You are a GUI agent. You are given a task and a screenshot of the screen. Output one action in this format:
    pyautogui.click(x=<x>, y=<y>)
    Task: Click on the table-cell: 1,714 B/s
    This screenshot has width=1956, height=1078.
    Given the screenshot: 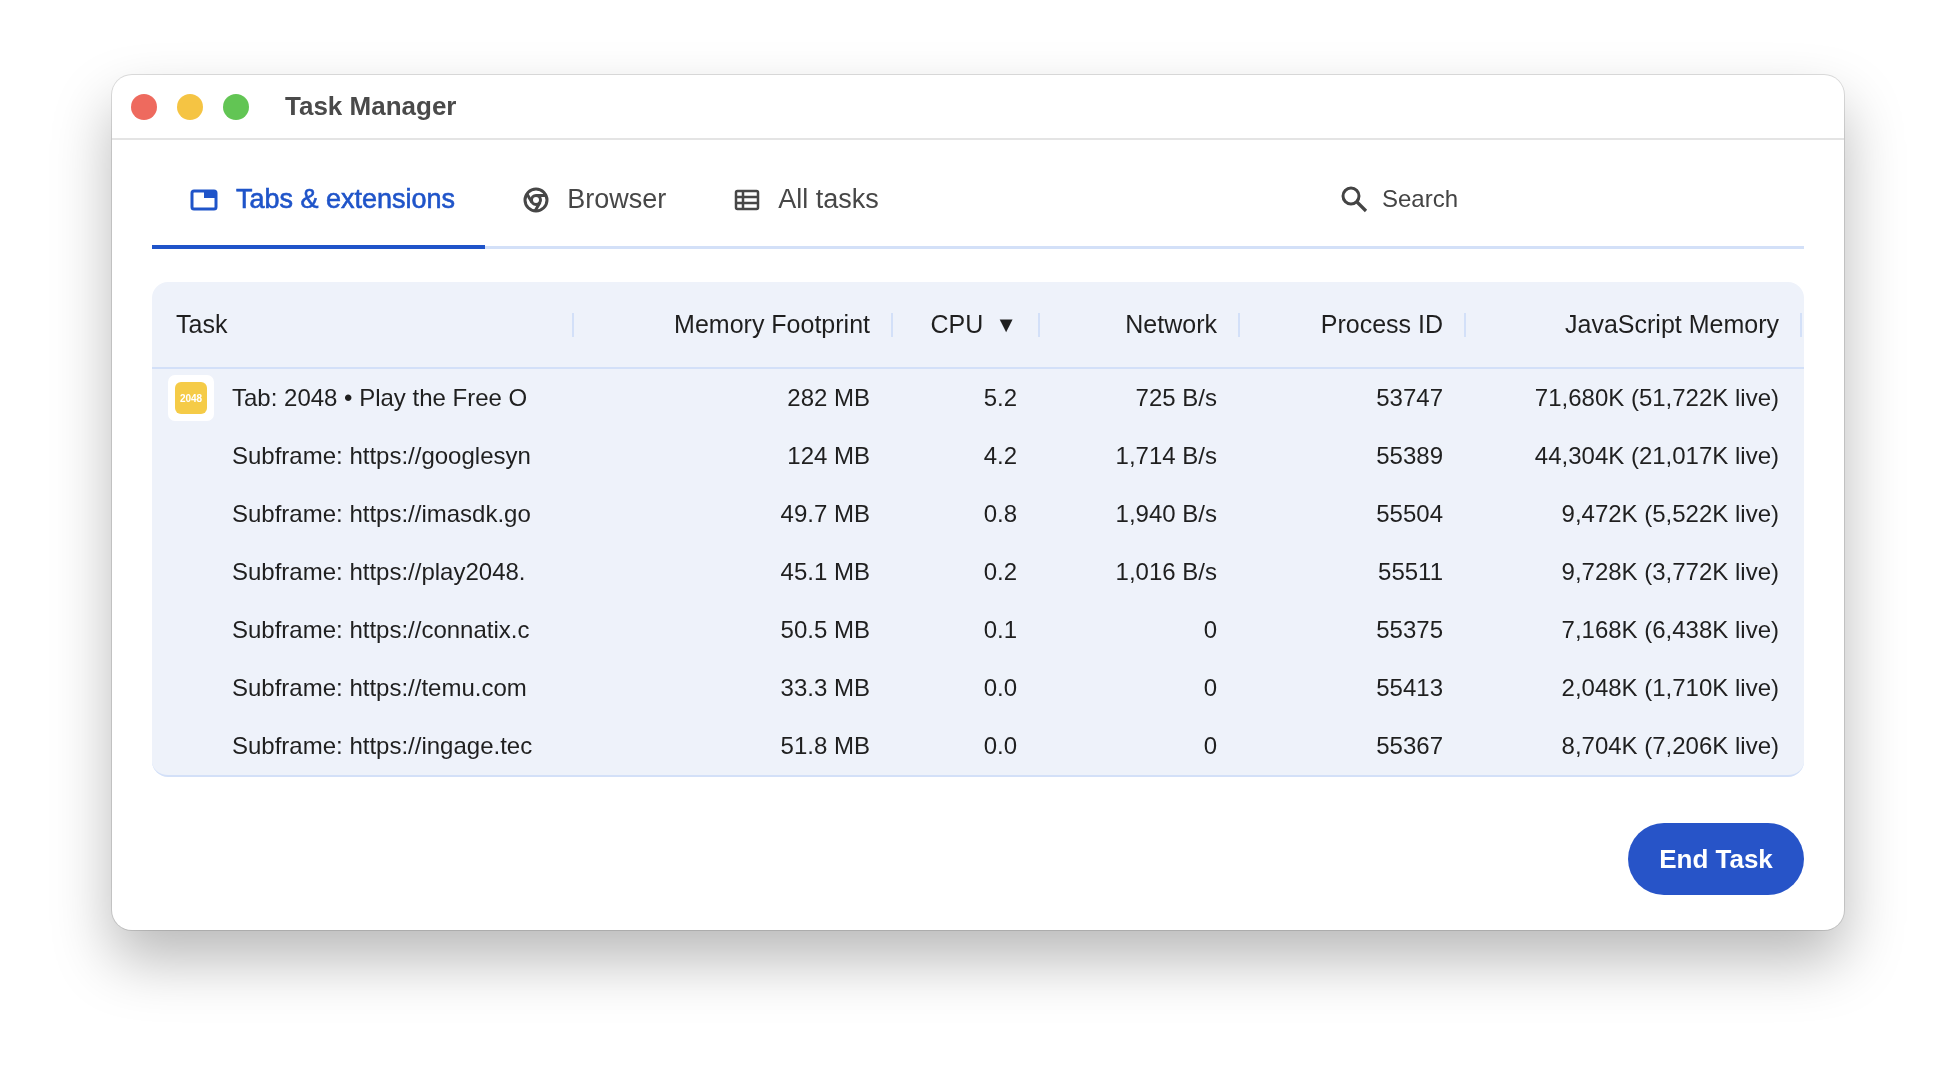 What is the action you would take?
    pyautogui.click(x=1166, y=456)
    